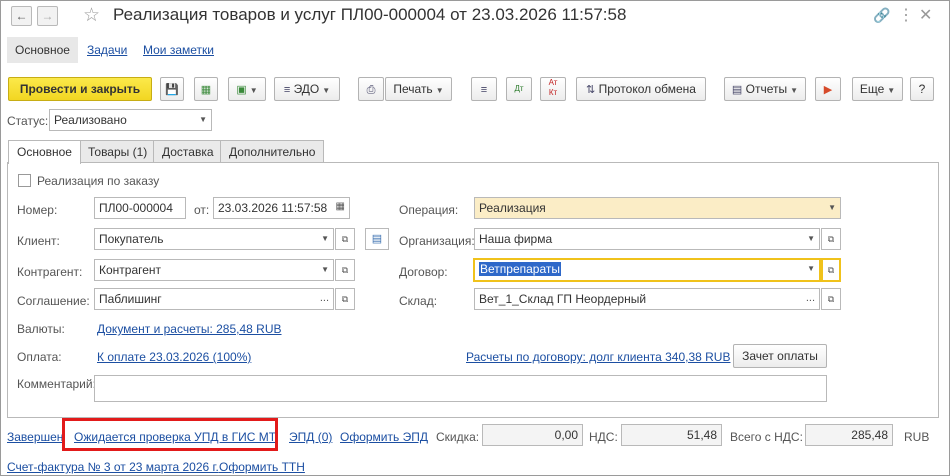  What do you see at coordinates (39, 357) in the screenshot?
I see `payment-label: Оплата:` at bounding box center [39, 357].